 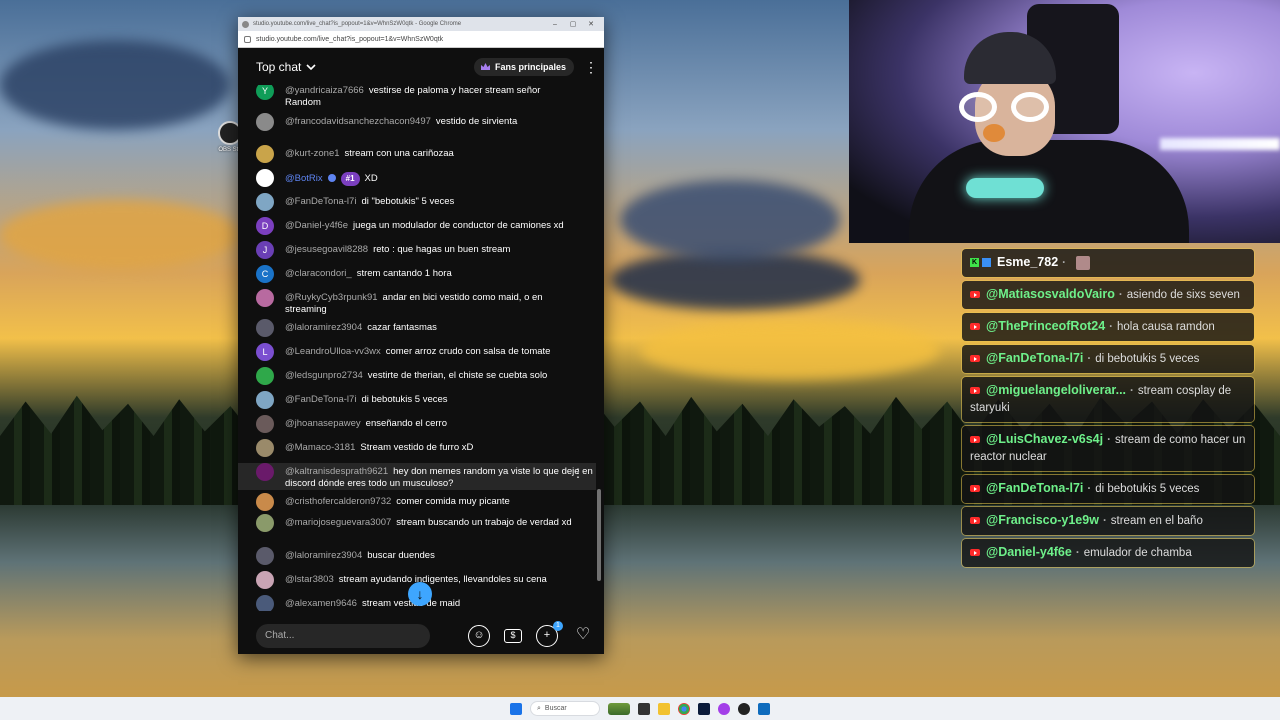 What do you see at coordinates (323, 423) in the screenshot?
I see `chat-author: @jhoanasepawey` at bounding box center [323, 423].